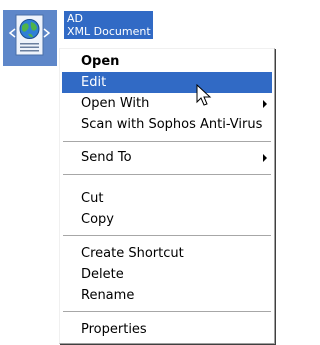  I want to click on menu-item-label: Edit, so click(94, 82).